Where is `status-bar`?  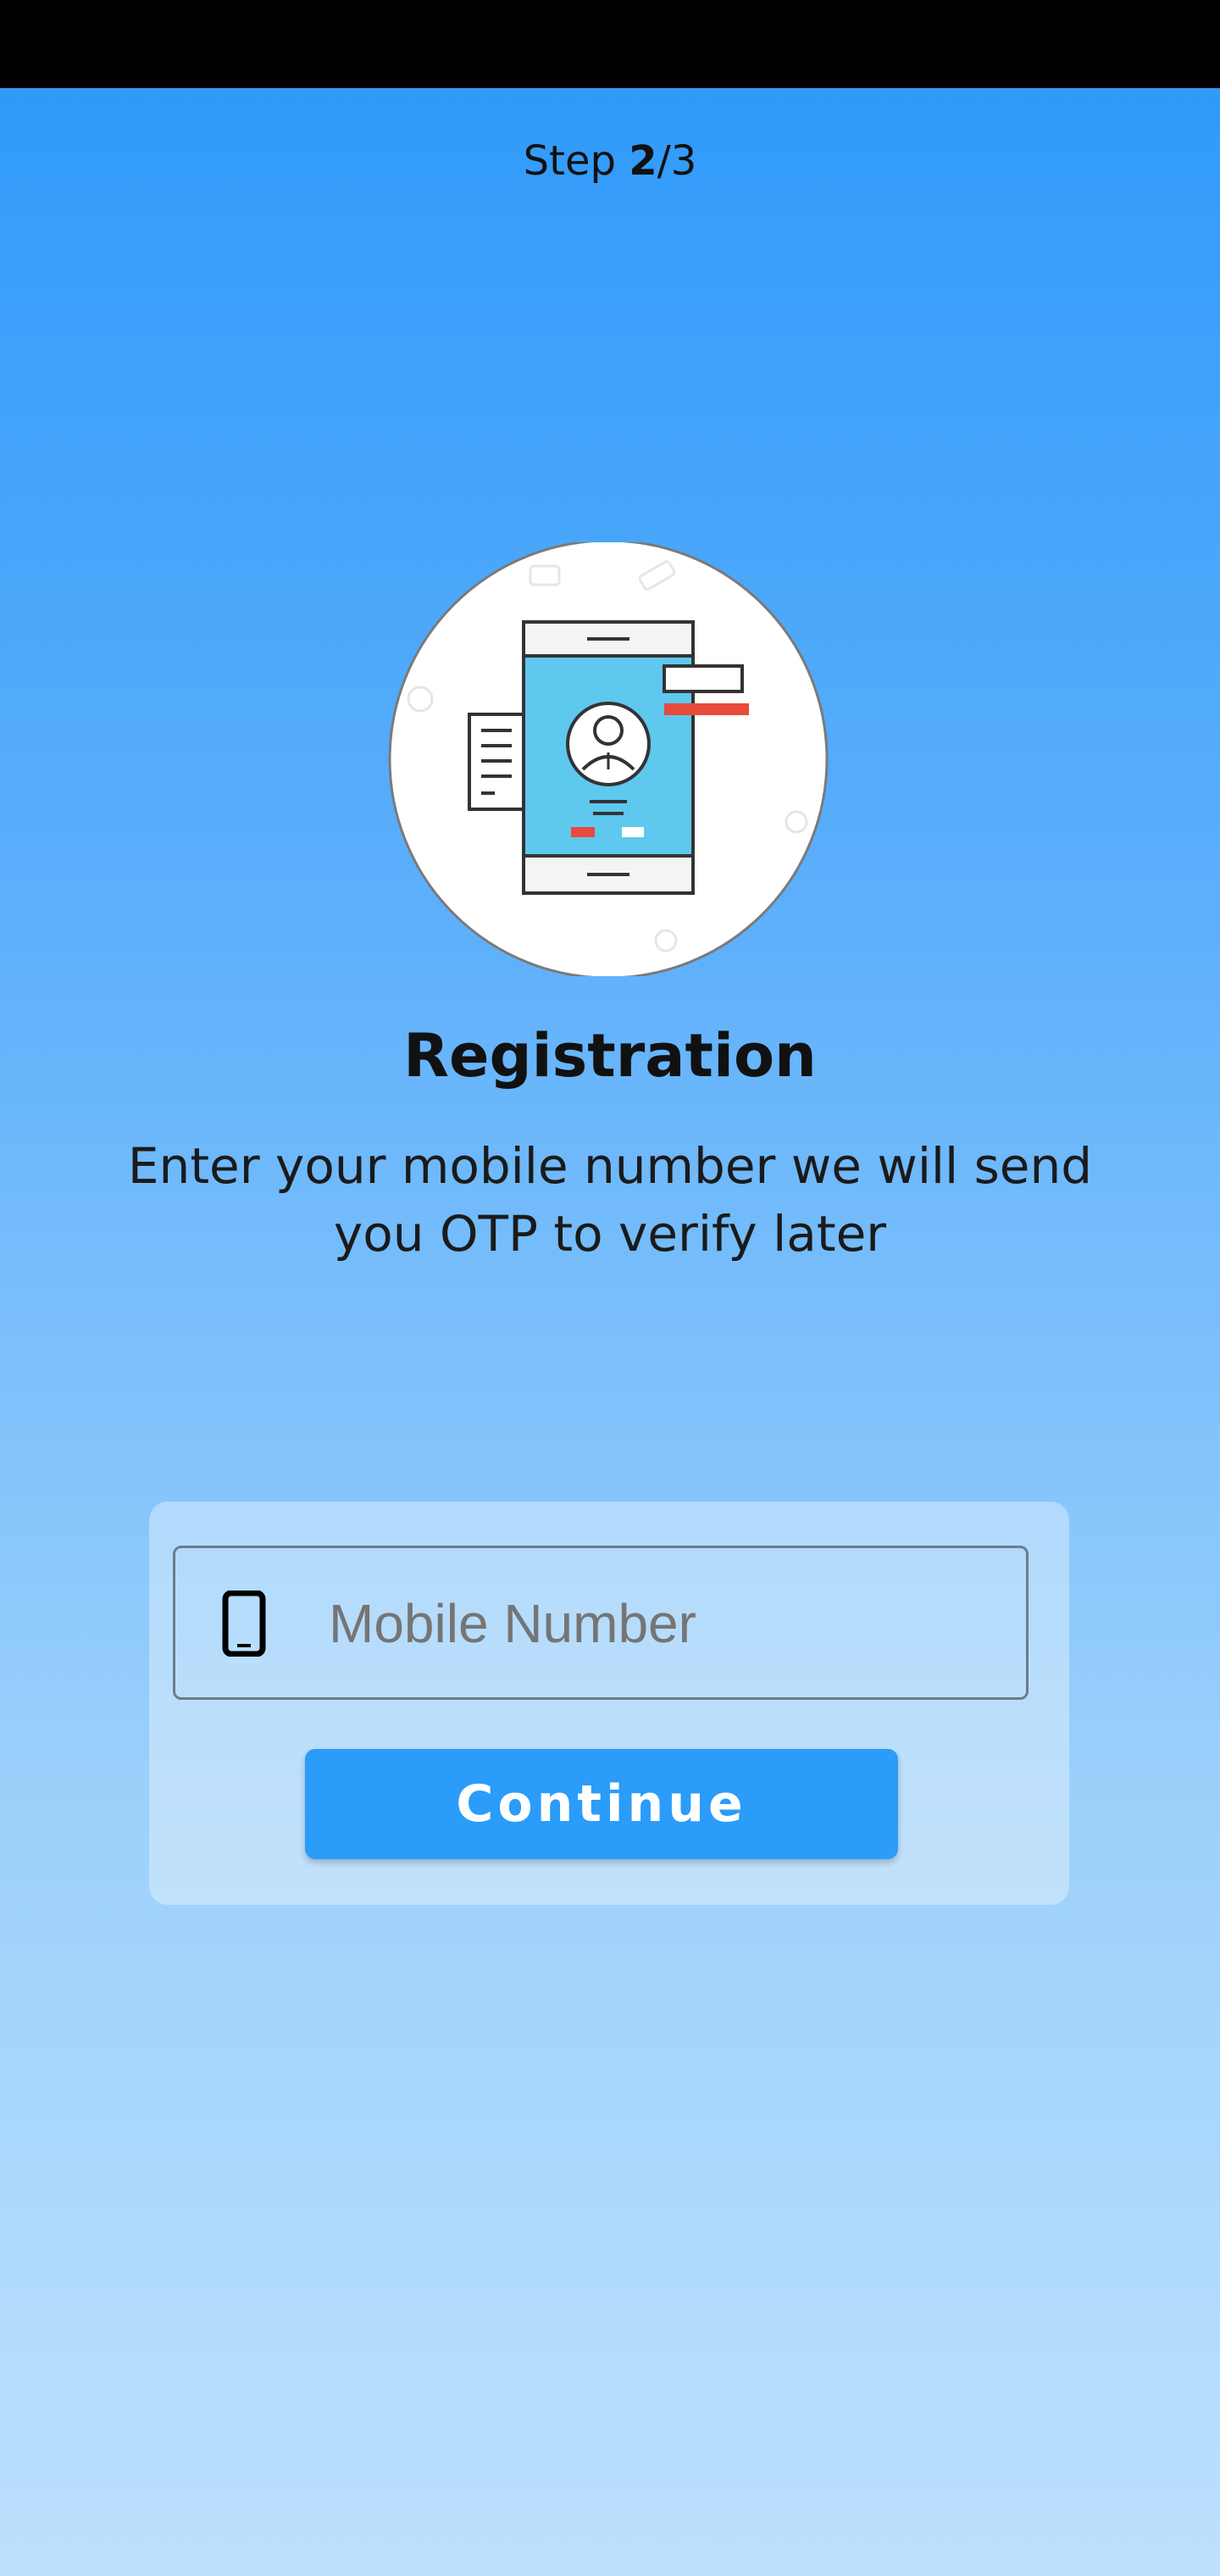
status-bar is located at coordinates (610, 44).